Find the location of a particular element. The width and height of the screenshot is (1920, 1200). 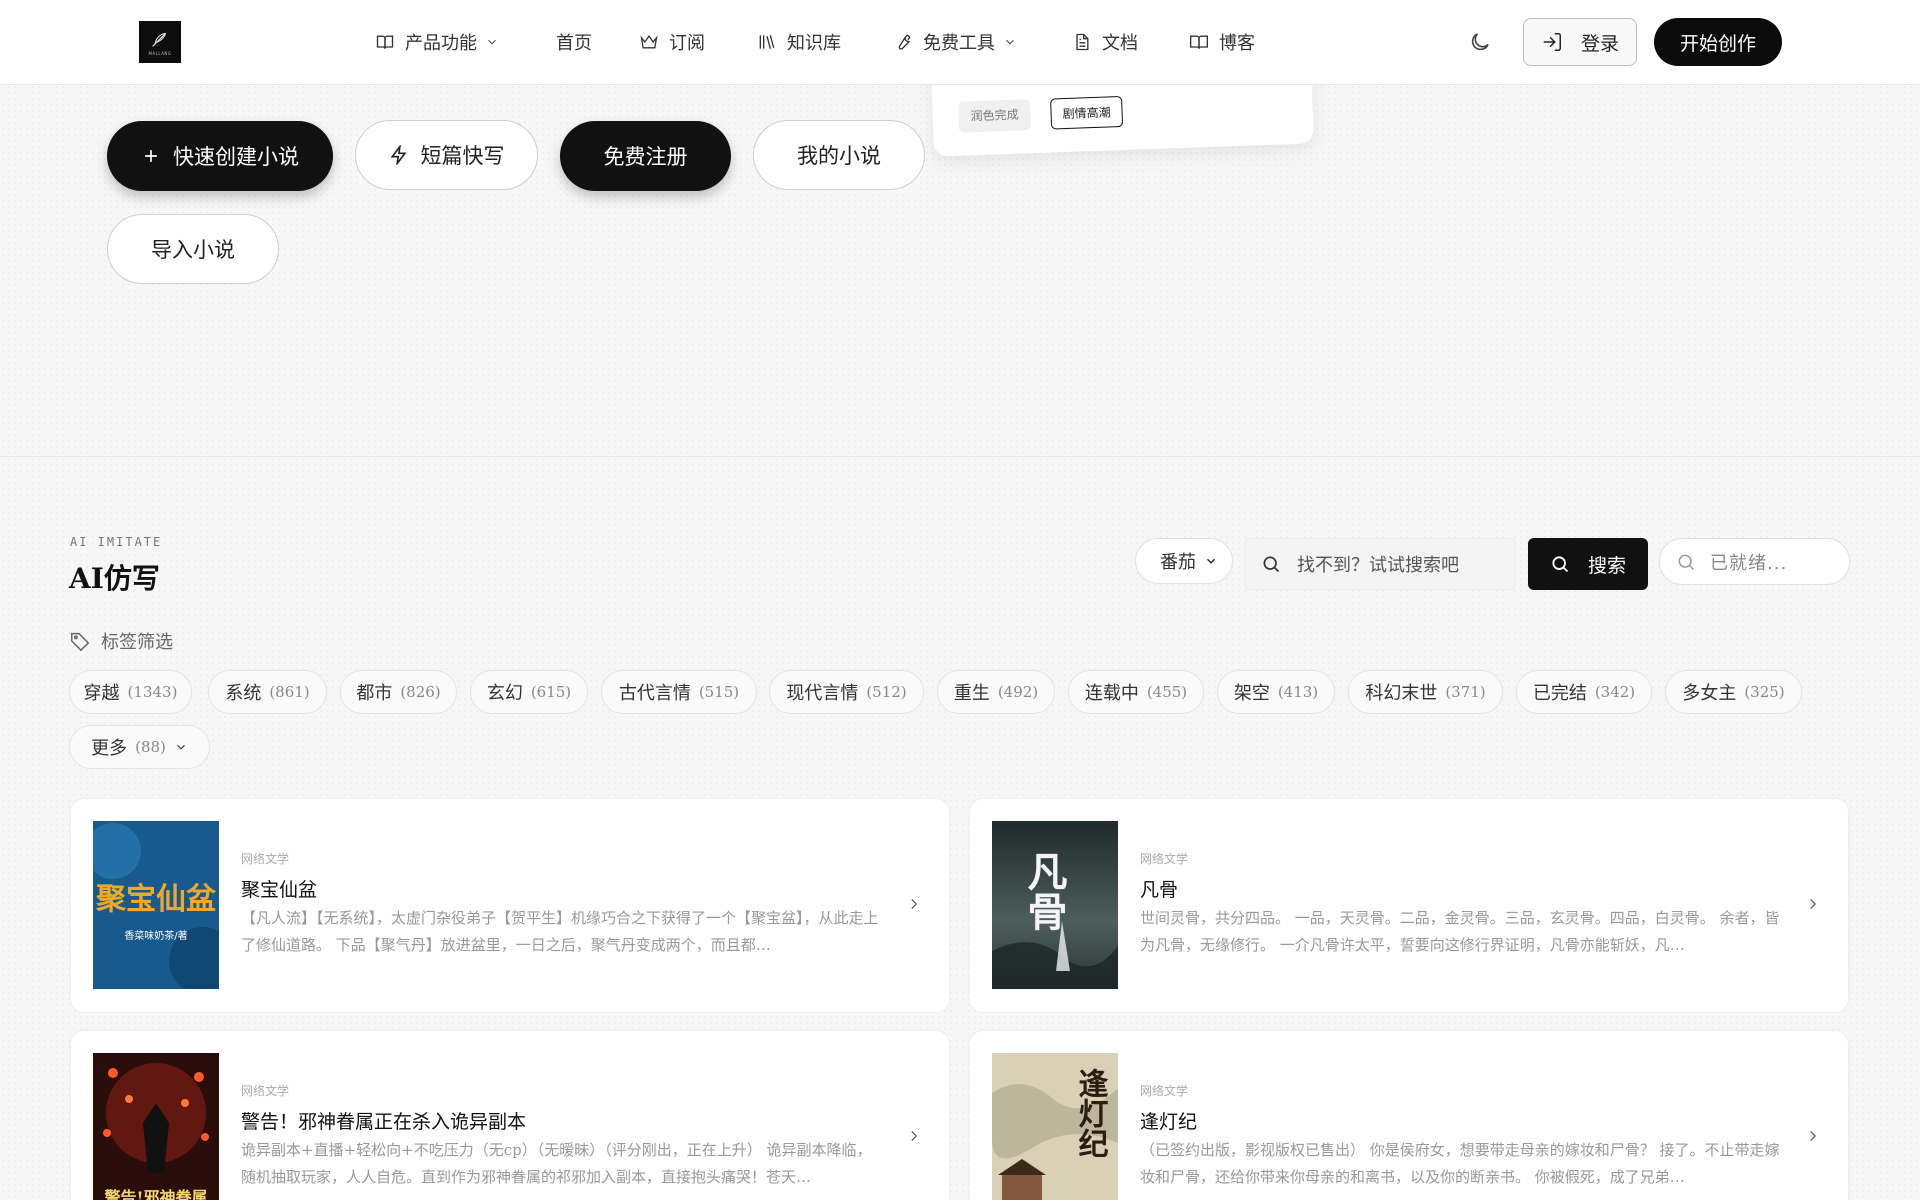

login-button: 登录 is located at coordinates (1580, 42).